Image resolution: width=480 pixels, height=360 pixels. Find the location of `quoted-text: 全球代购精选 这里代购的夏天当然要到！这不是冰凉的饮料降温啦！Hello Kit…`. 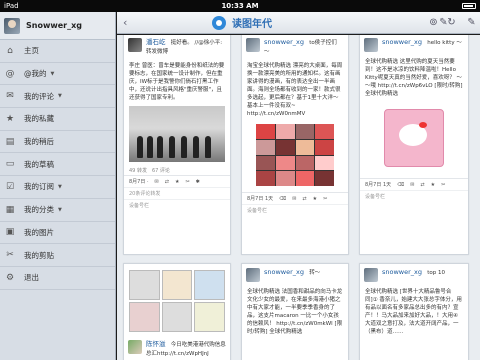

quoted-text: 全球代购精选 这里代购的夏天当然要到！这不是冰凉的饮料降温啦！Hello Kit… is located at coordinates (414, 78).